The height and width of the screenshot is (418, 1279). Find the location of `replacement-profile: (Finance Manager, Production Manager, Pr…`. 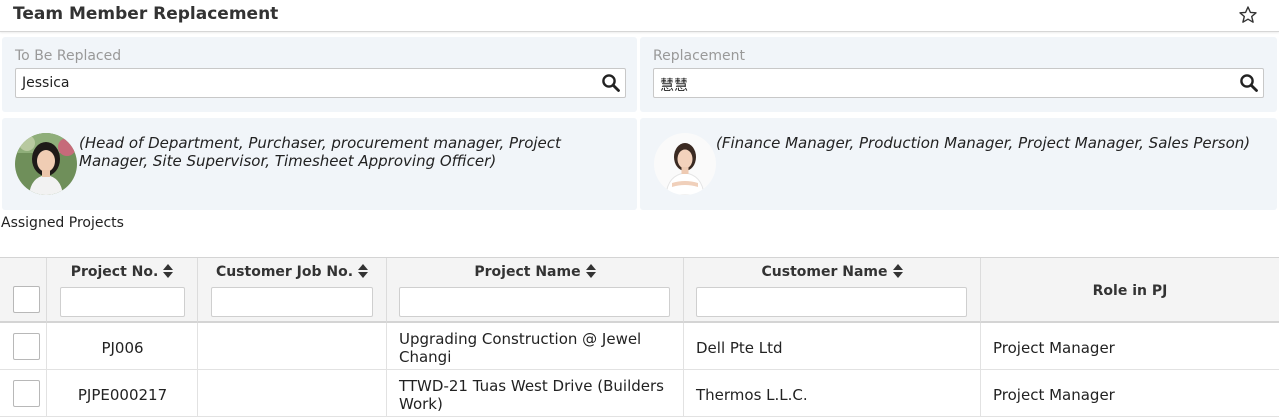

replacement-profile: (Finance Manager, Production Manager, Pr… is located at coordinates (958, 164).